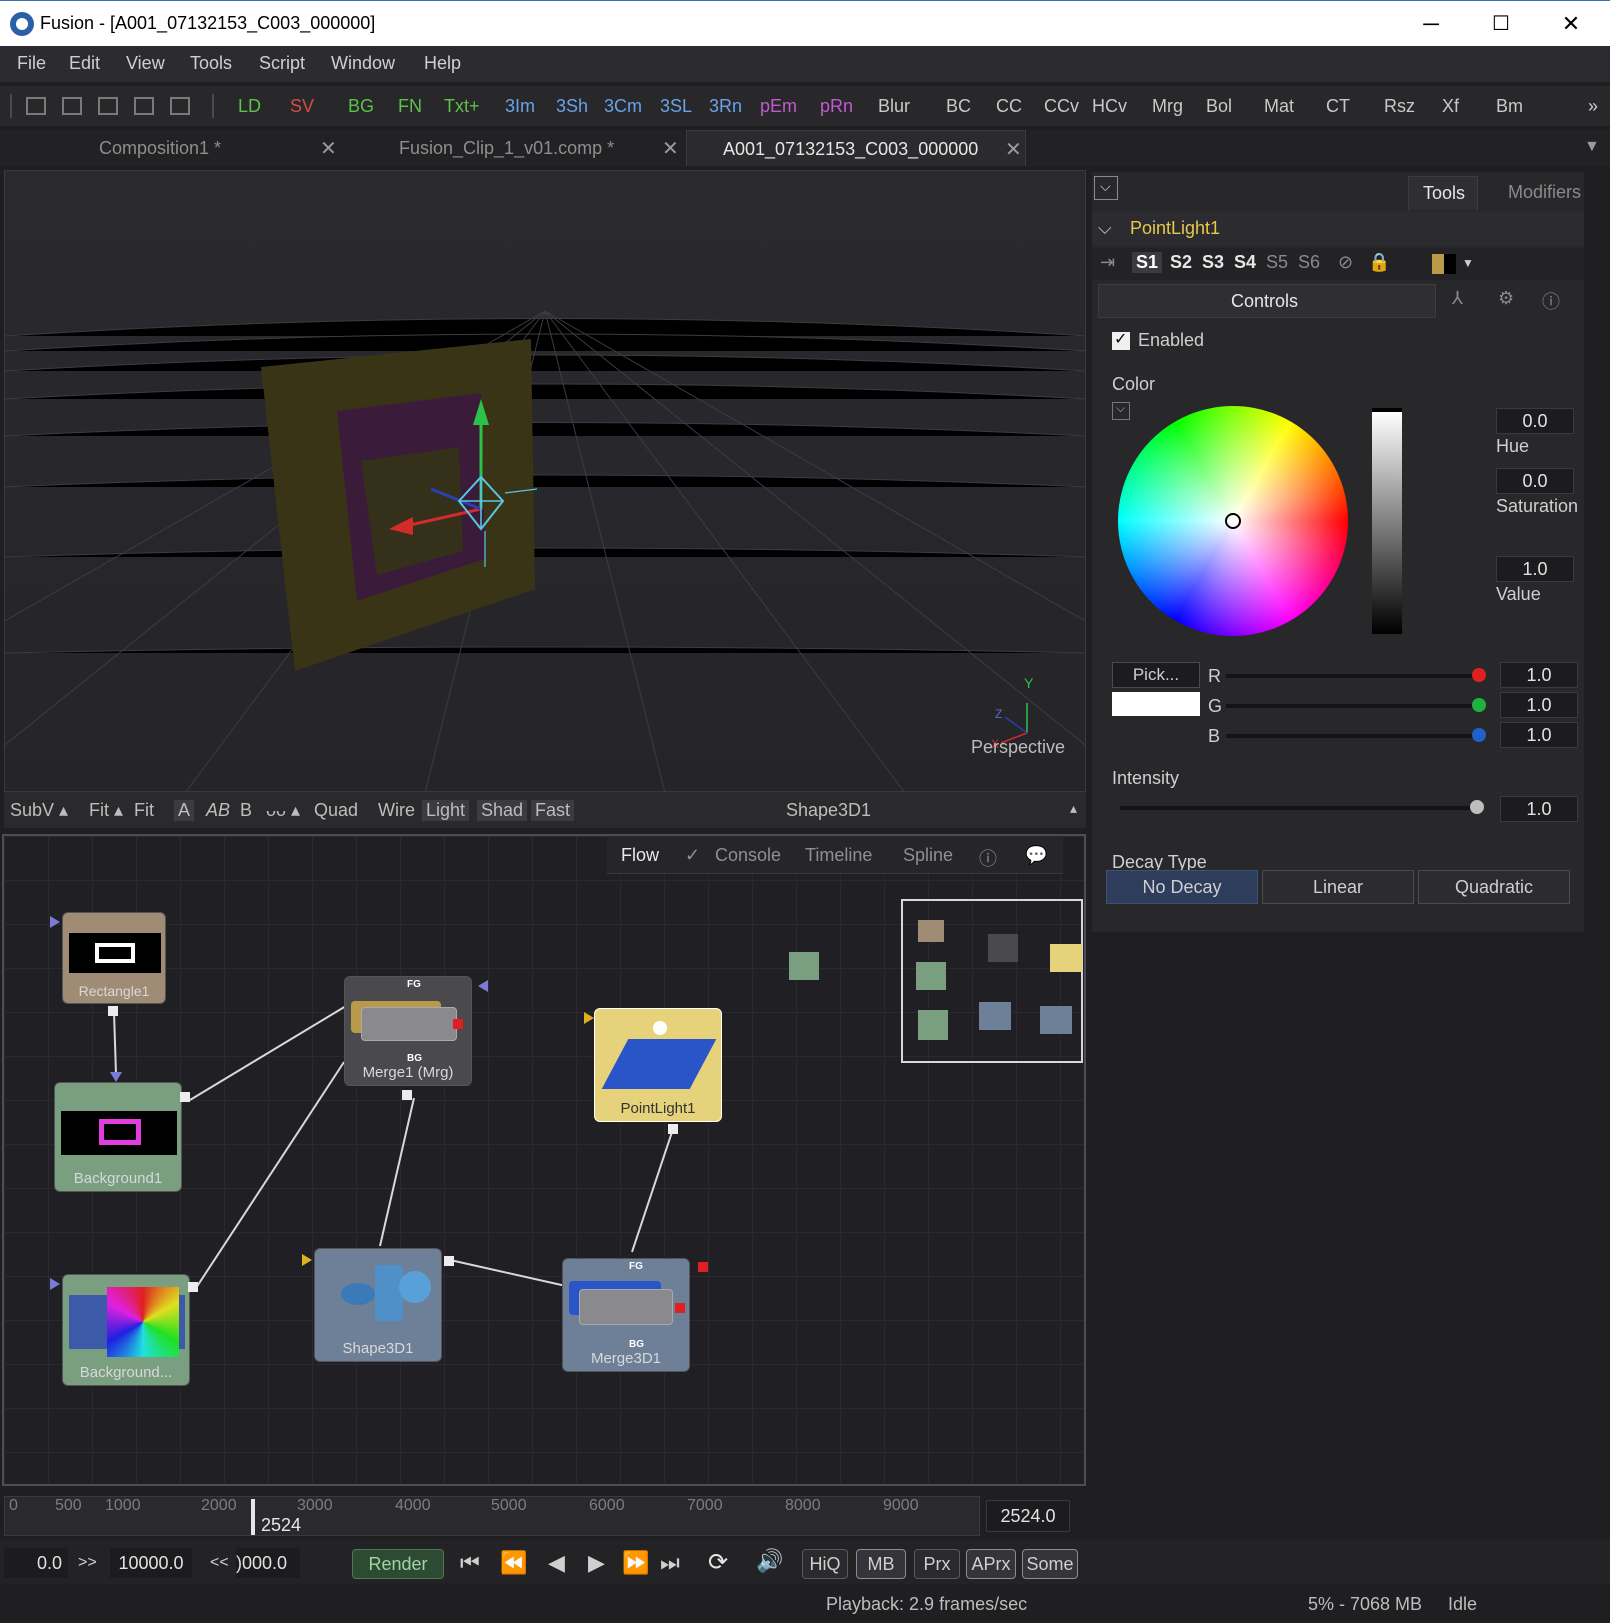  Describe the element at coordinates (1219, 106) in the screenshot. I see `tool-bitmap-button: Bol` at that location.